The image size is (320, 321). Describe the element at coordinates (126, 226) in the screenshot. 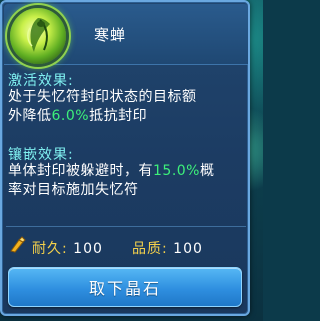

I see `divider` at that location.